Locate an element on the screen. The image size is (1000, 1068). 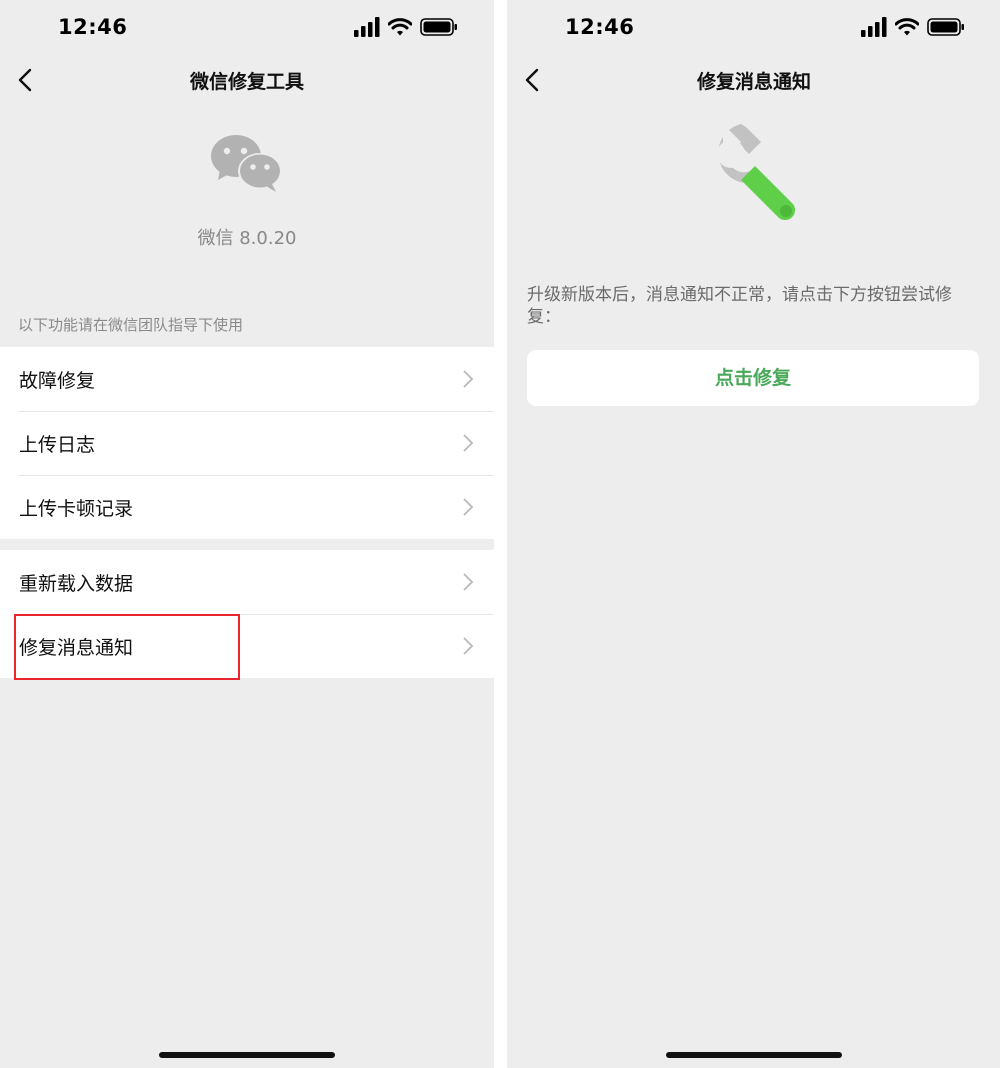
repair-button: 点击修复 is located at coordinates (753, 378).